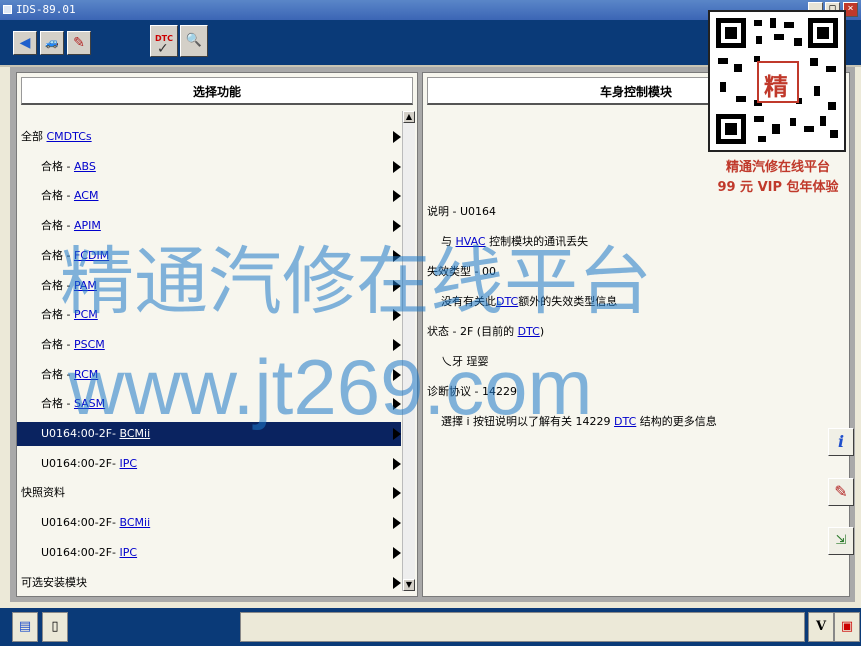 The image size is (861, 646). What do you see at coordinates (778, 187) in the screenshot?
I see `promo-line-2: 99 元 VIP 包年体验` at bounding box center [778, 187].